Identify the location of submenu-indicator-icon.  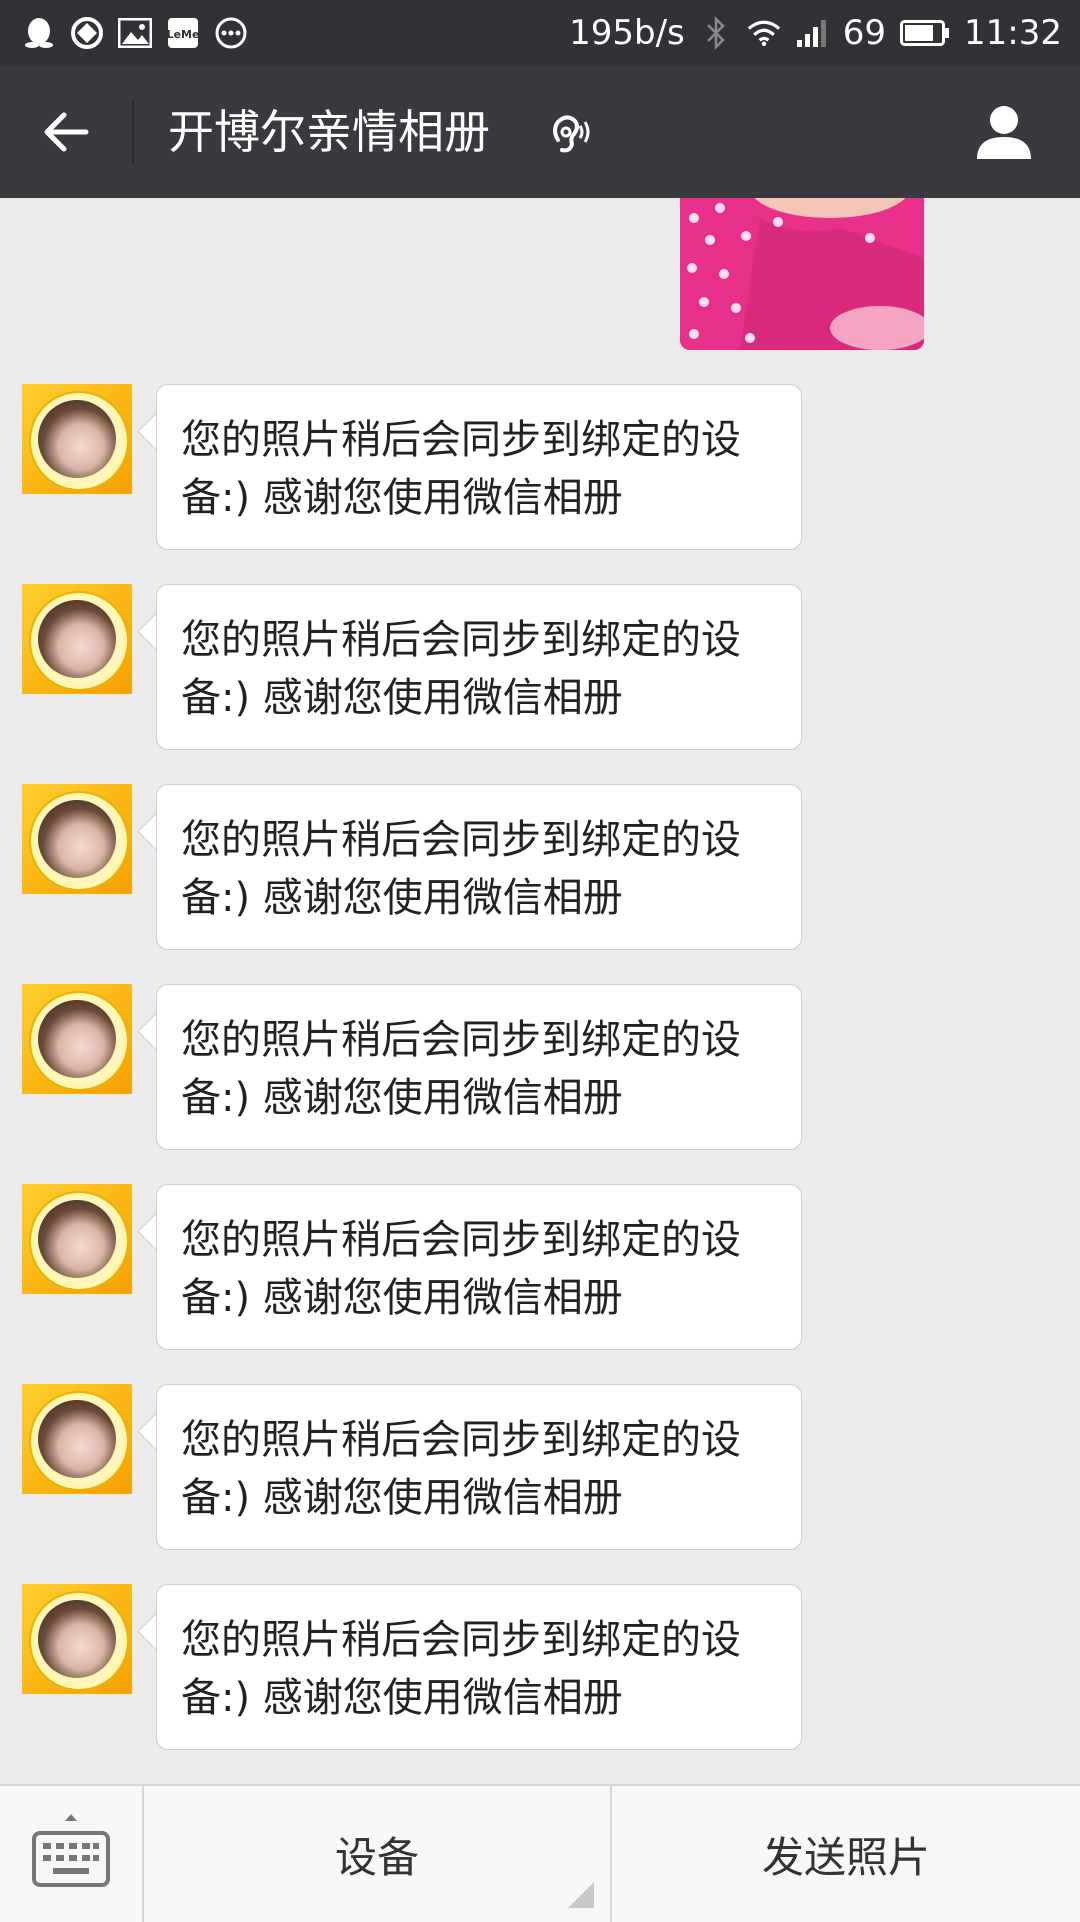
(581, 1895).